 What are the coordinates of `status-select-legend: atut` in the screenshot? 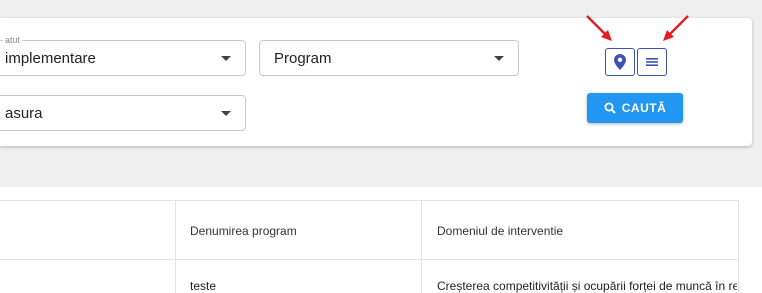 It's located at (13, 40).